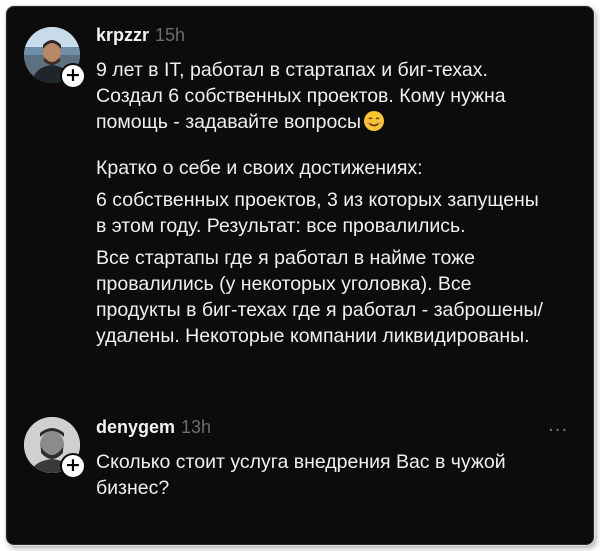  What do you see at coordinates (55, 58) in the screenshot?
I see `avatar-krpzzr: +` at bounding box center [55, 58].